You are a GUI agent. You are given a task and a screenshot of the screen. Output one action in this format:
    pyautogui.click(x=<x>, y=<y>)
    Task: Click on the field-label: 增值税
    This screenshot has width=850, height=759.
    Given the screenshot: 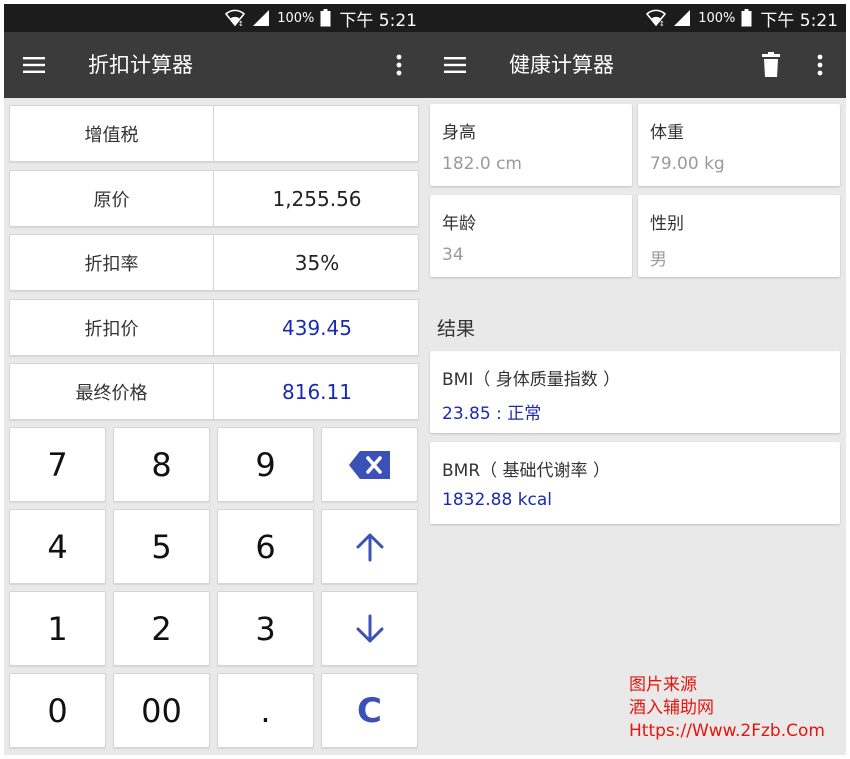 What is the action you would take?
    pyautogui.click(x=112, y=133)
    